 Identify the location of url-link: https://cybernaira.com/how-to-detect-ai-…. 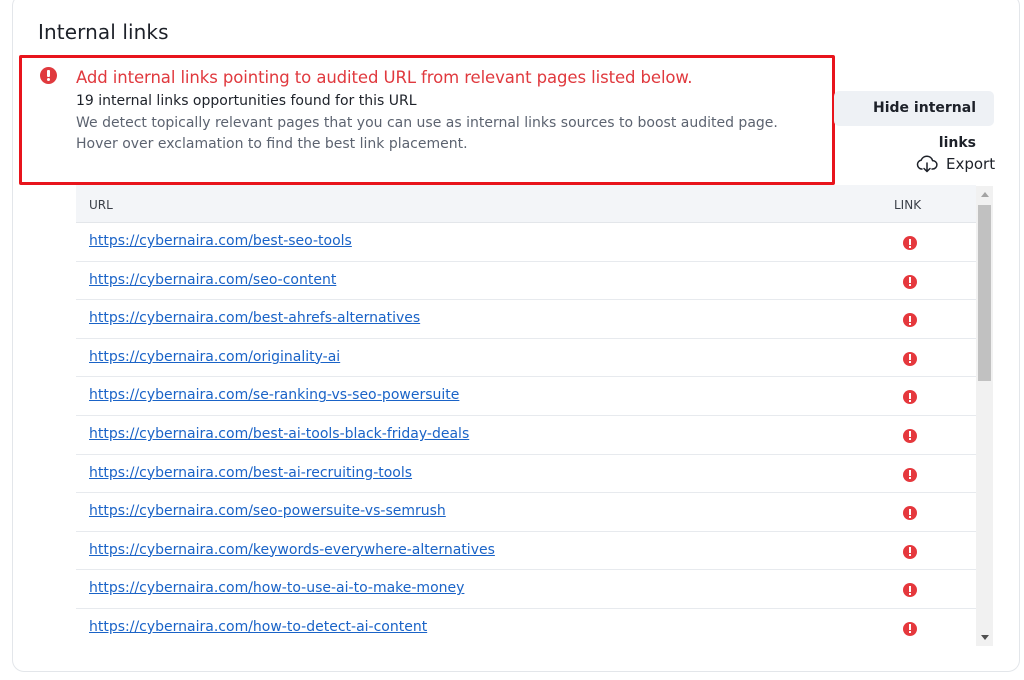
(258, 627).